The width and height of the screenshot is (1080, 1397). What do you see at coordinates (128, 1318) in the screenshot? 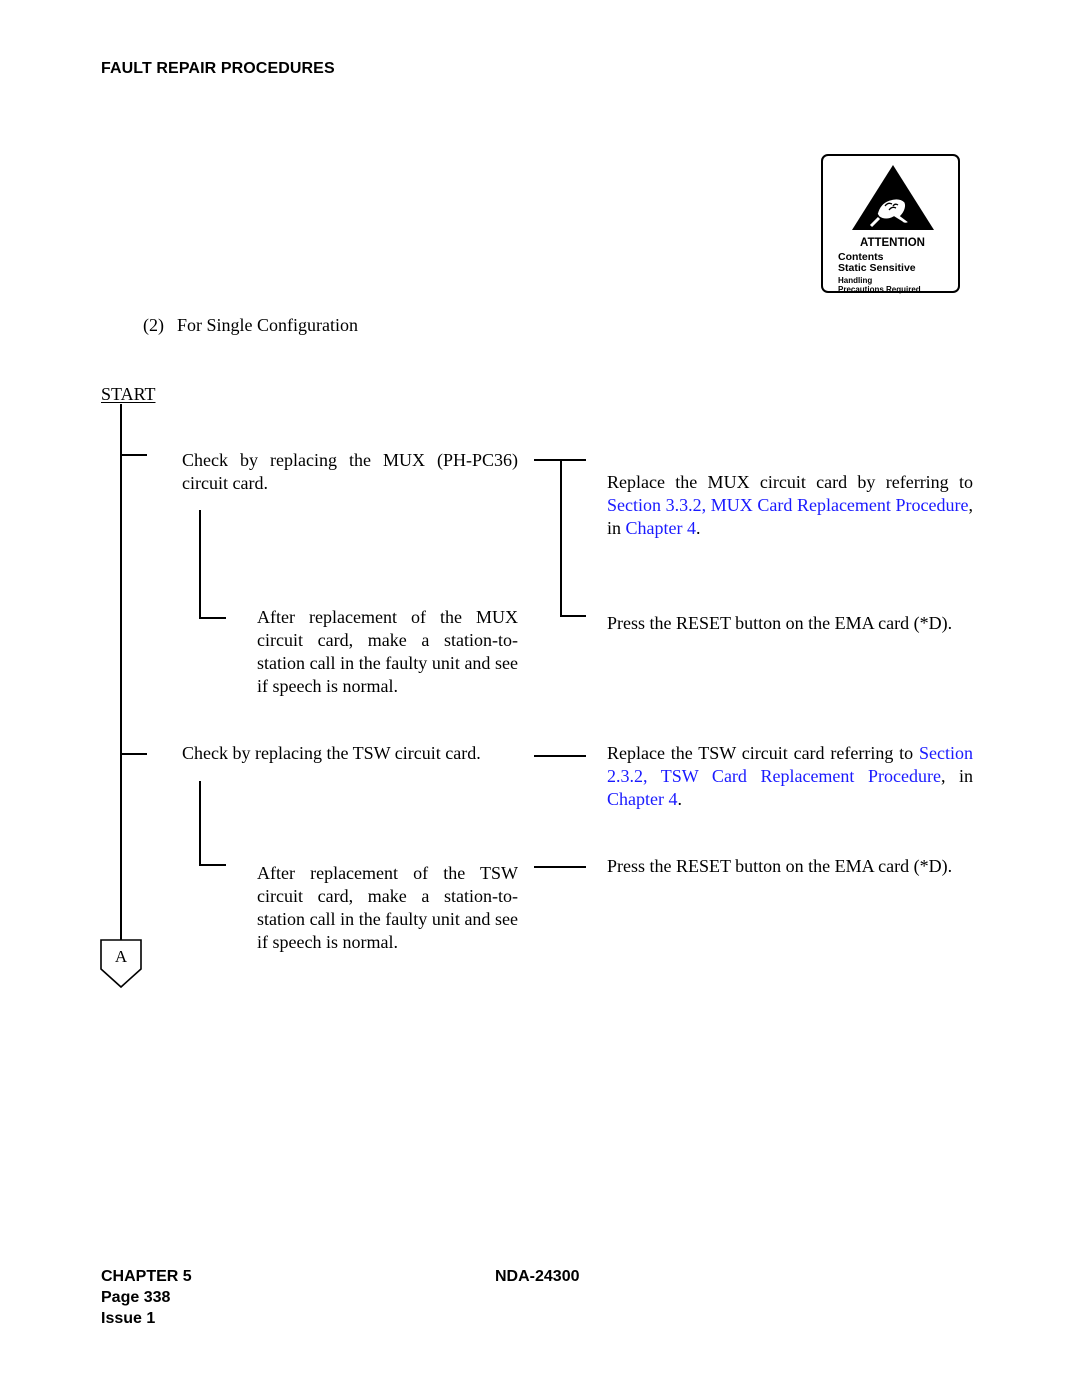
I see `footer-issue: Issue 1` at bounding box center [128, 1318].